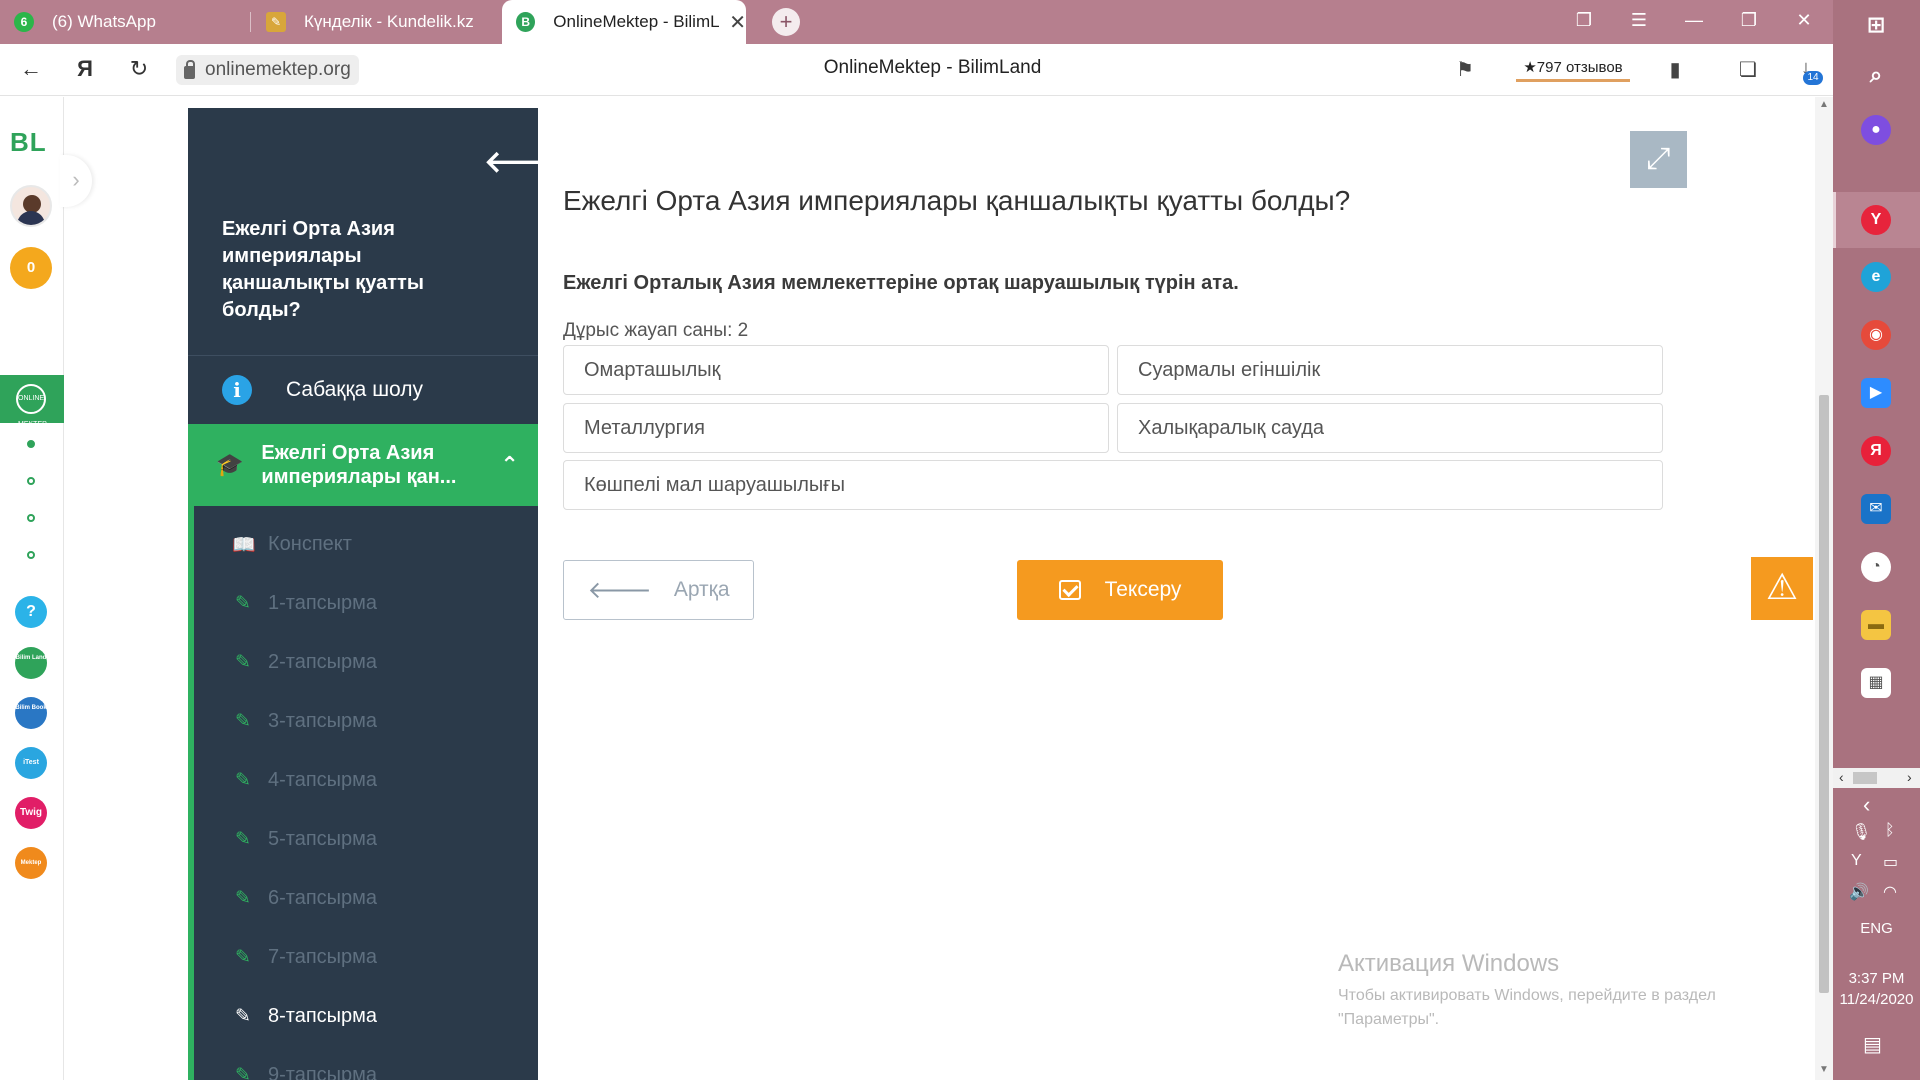 Image resolution: width=1920 pixels, height=1080 pixels. I want to click on scroll-up-icon: ▲, so click(1824, 104).